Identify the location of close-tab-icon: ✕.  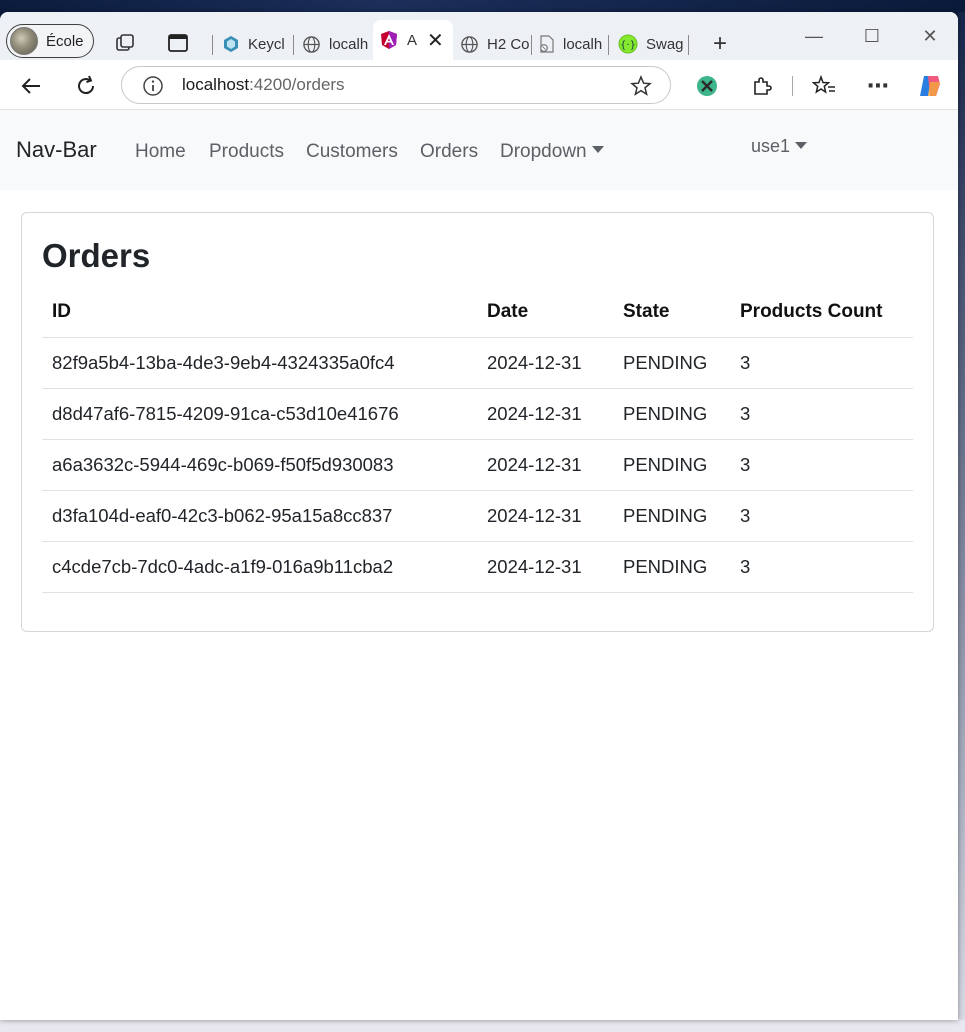
(435, 40).